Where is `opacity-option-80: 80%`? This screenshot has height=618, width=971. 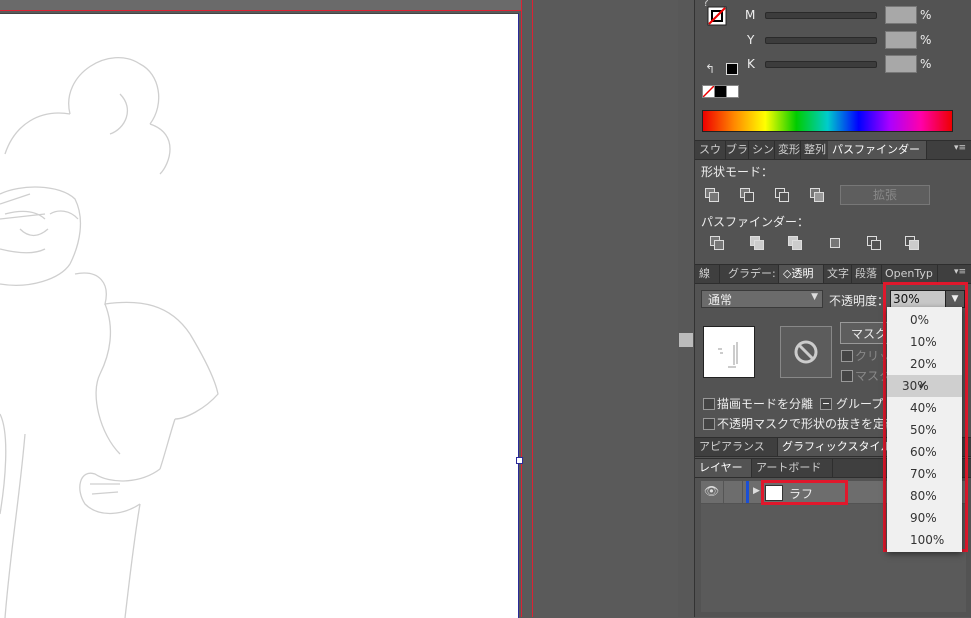 opacity-option-80: 80% is located at coordinates (924, 496).